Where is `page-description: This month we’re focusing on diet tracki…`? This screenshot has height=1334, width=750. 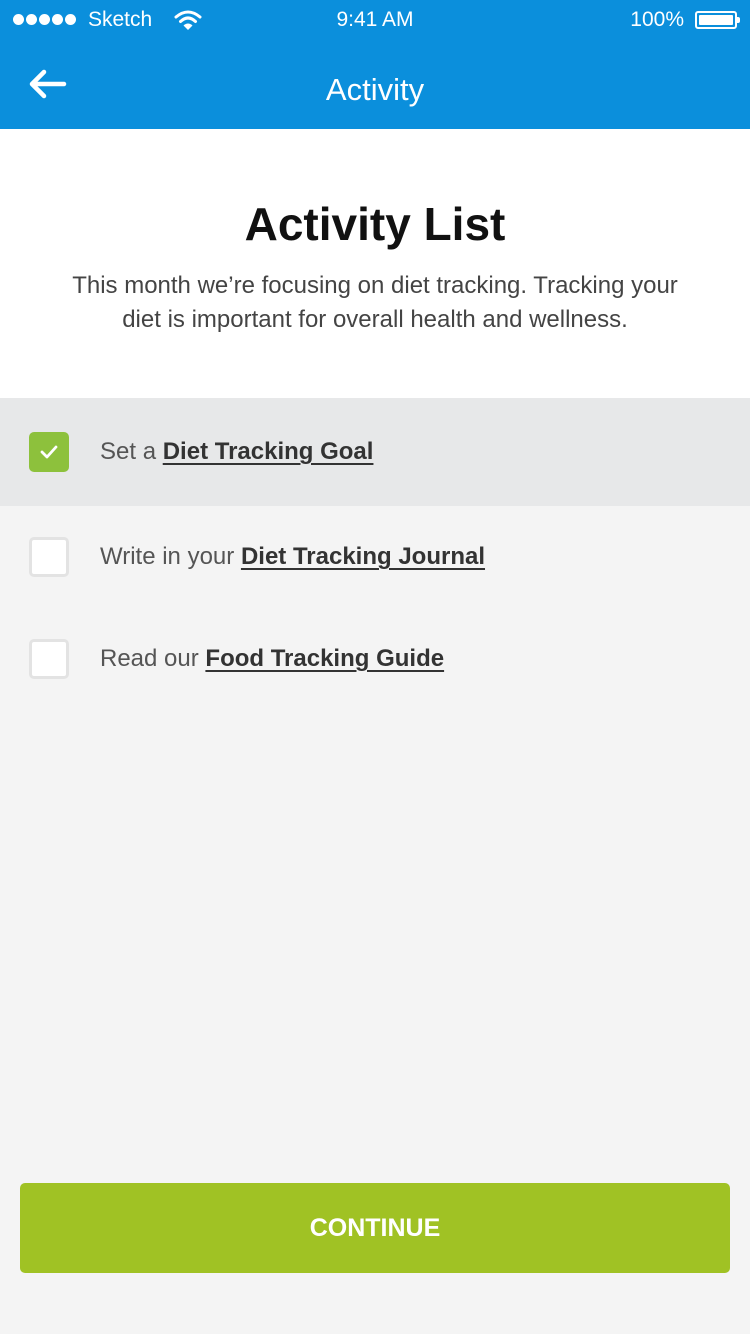
page-description: This month we’re focusing on diet tracki… is located at coordinates (375, 302).